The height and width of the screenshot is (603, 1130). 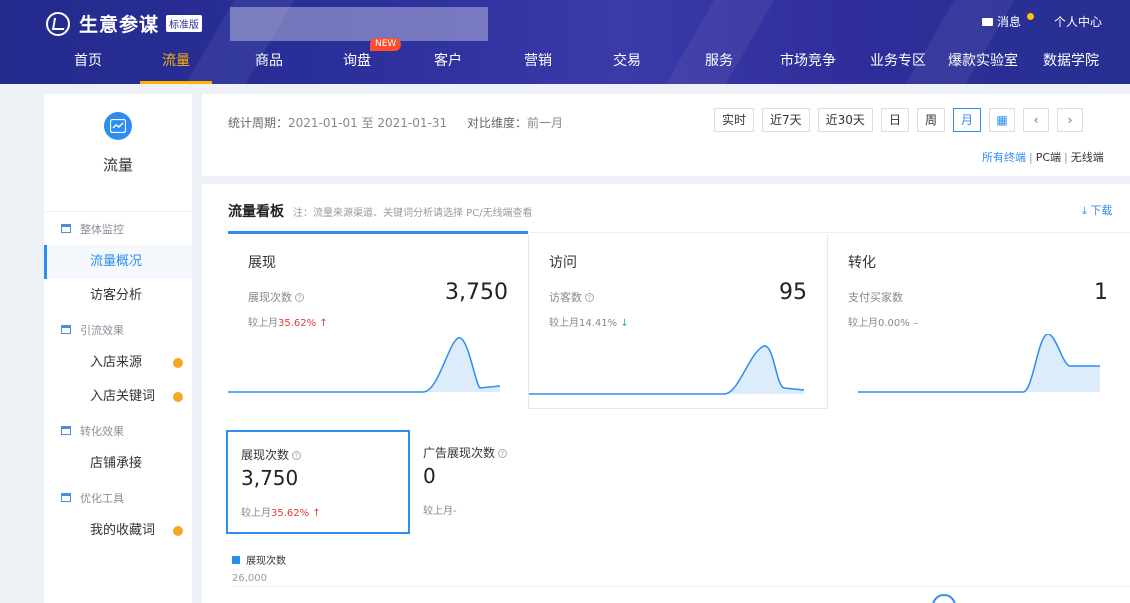 What do you see at coordinates (318, 482) in the screenshot?
I see `metric-card-impressions: 展现次数? 3,750 较上月35.62% ↑` at bounding box center [318, 482].